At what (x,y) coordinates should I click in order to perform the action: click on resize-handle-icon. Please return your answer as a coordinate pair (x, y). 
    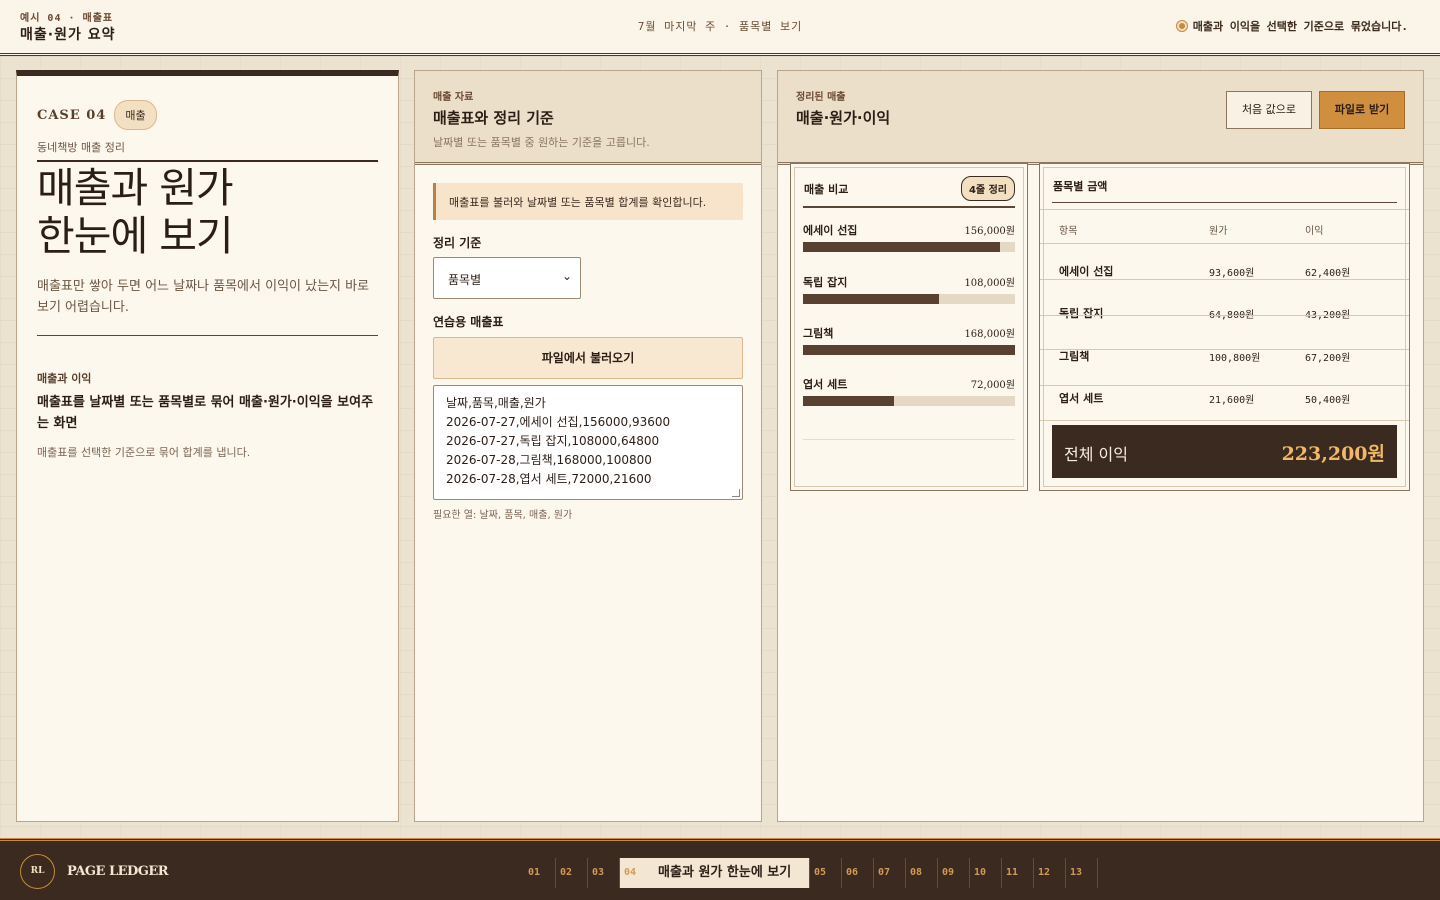
    Looking at the image, I should click on (736, 493).